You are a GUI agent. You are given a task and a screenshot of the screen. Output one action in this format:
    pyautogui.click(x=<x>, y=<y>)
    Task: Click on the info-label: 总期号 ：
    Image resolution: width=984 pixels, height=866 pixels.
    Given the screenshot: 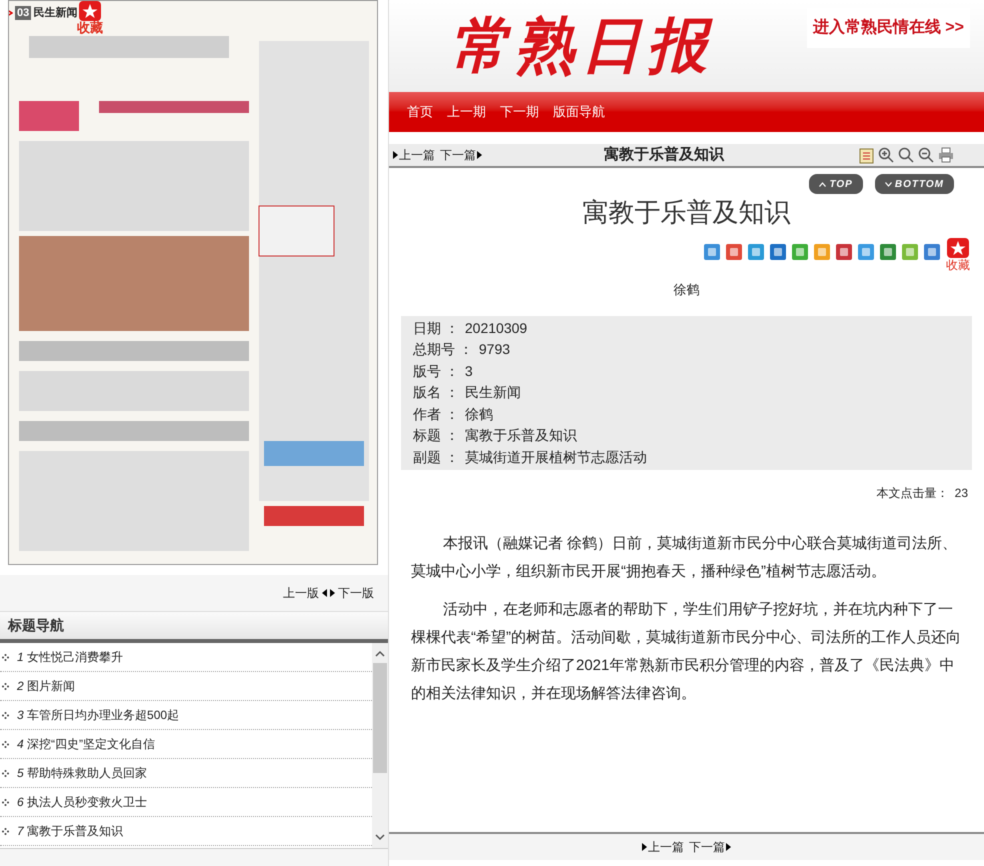 What is the action you would take?
    pyautogui.click(x=443, y=350)
    